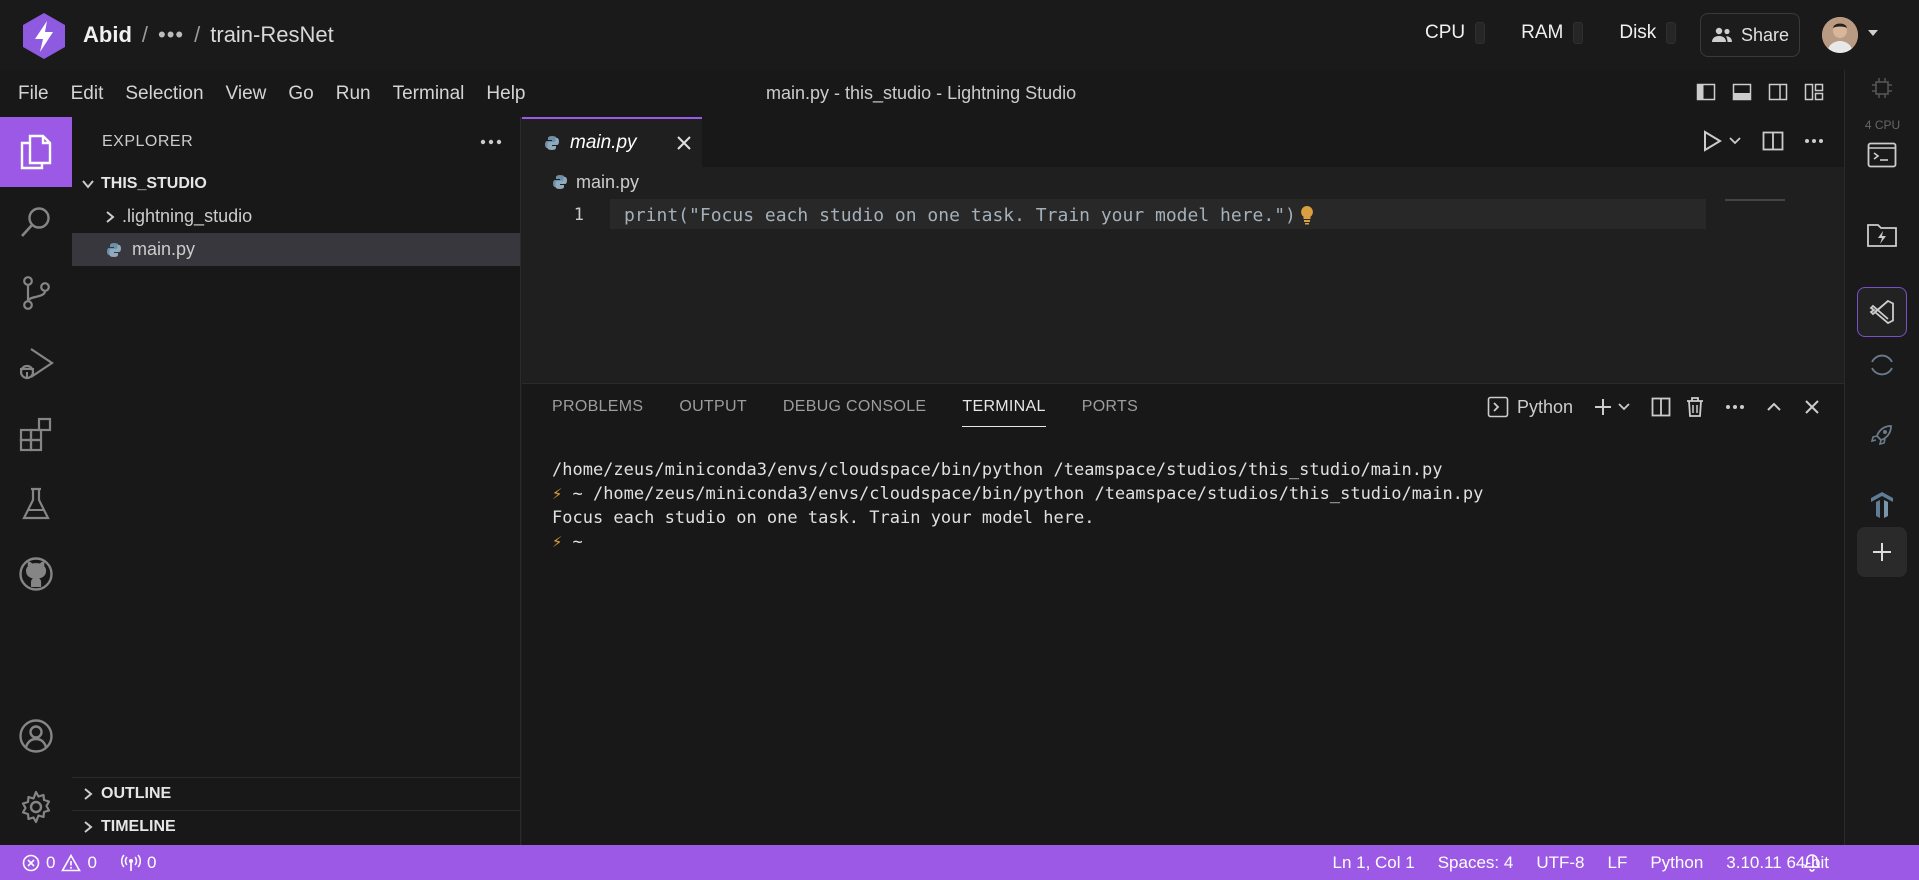 The width and height of the screenshot is (1919, 880). What do you see at coordinates (36, 222) in the screenshot?
I see `search-icon` at bounding box center [36, 222].